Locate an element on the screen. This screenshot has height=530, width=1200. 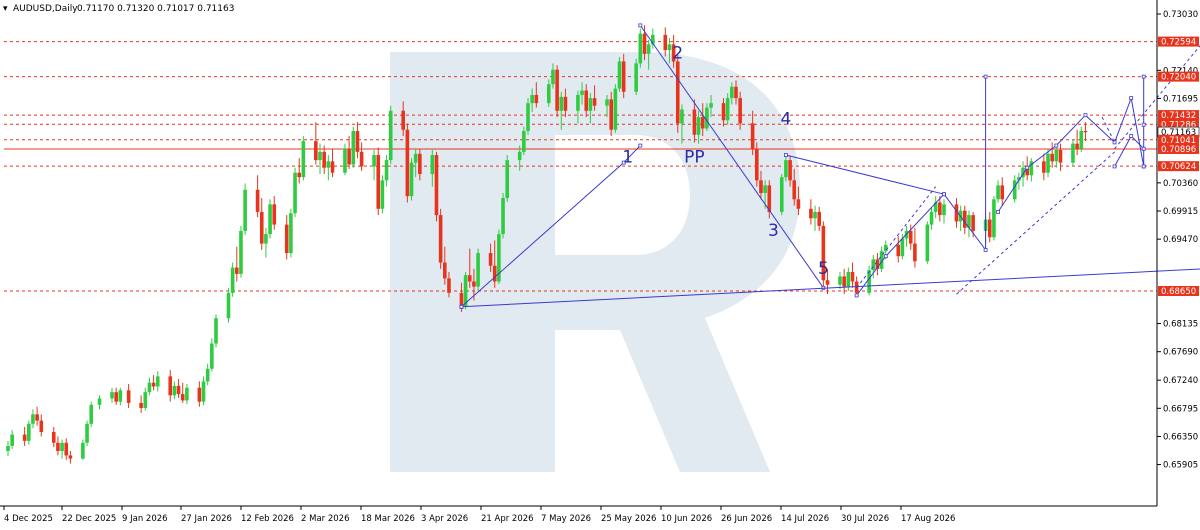
symbol-label: AUDUSD,Daily is located at coordinates (45, 9).